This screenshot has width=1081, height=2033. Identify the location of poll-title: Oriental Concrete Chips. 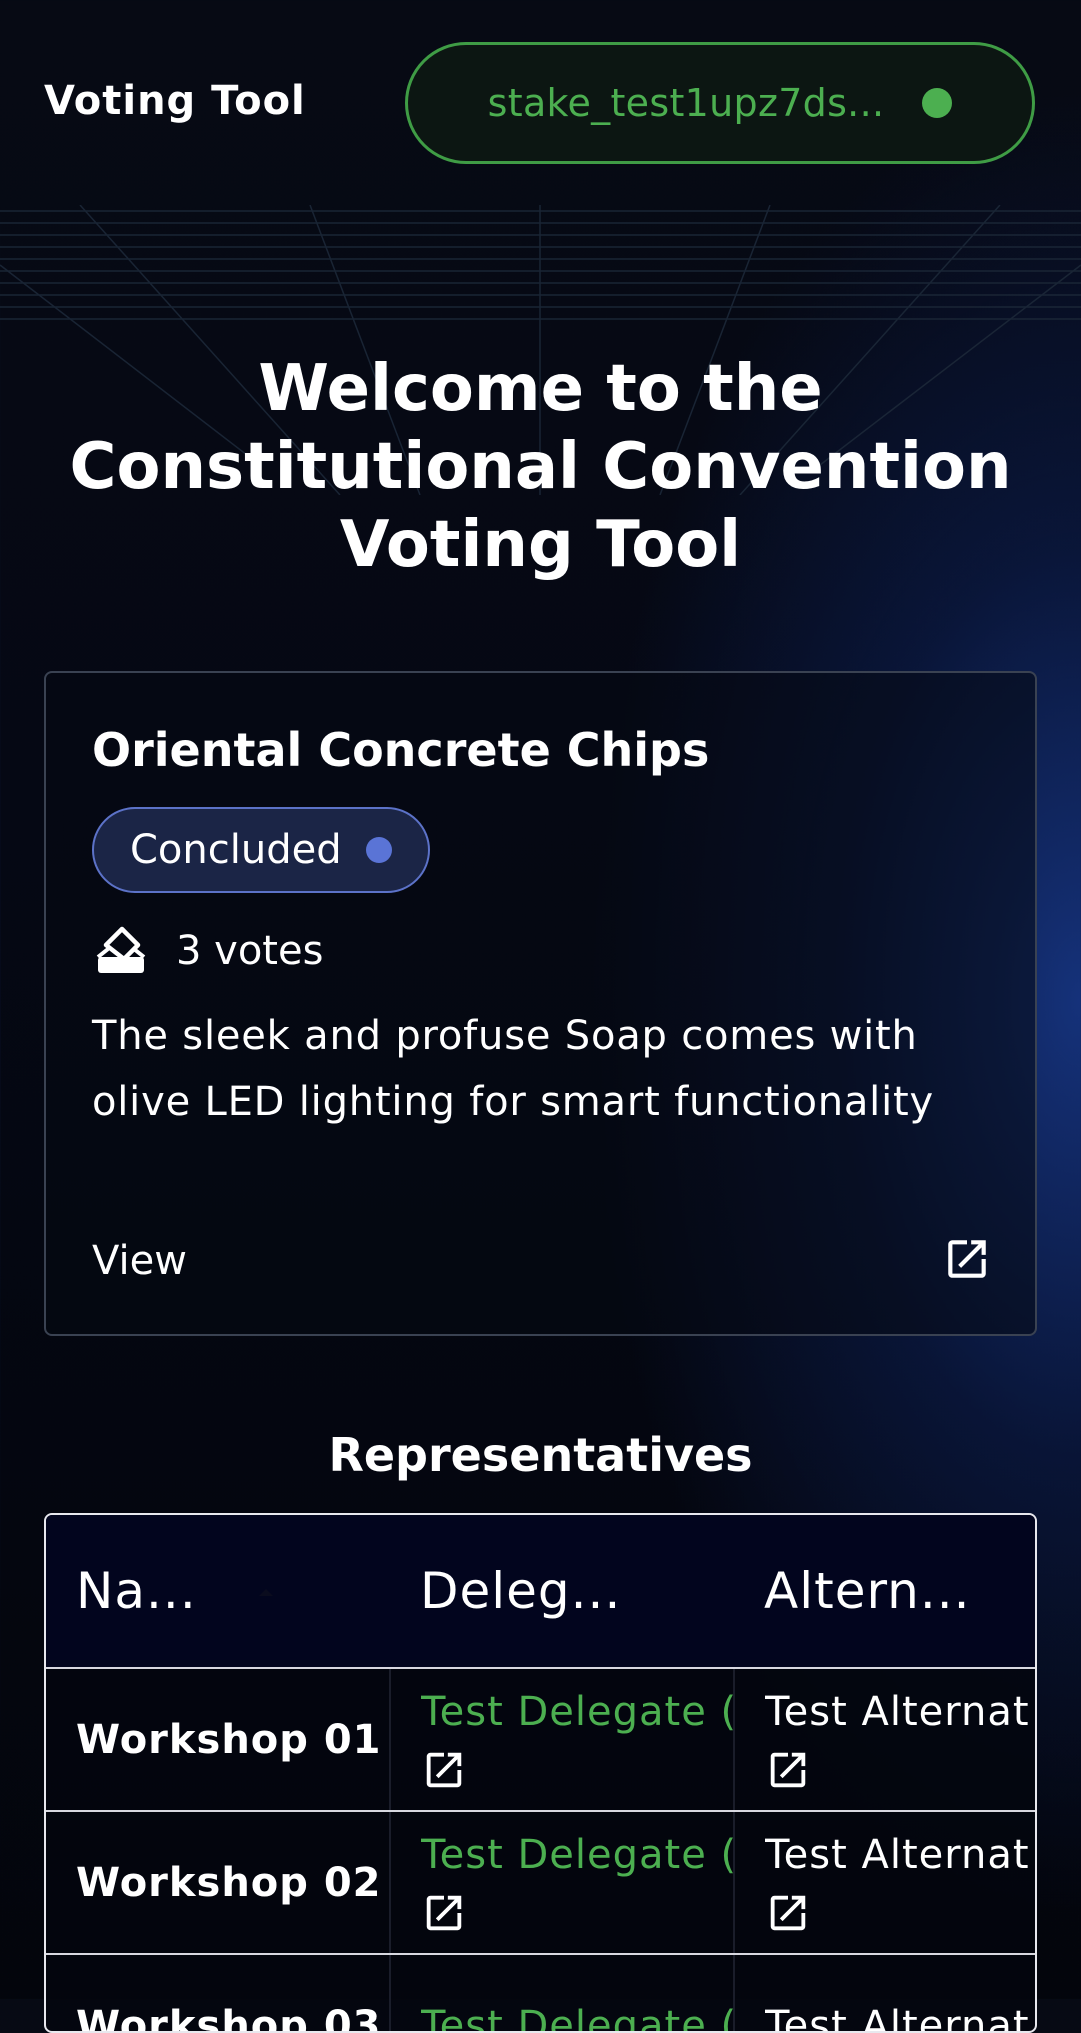
(400, 750).